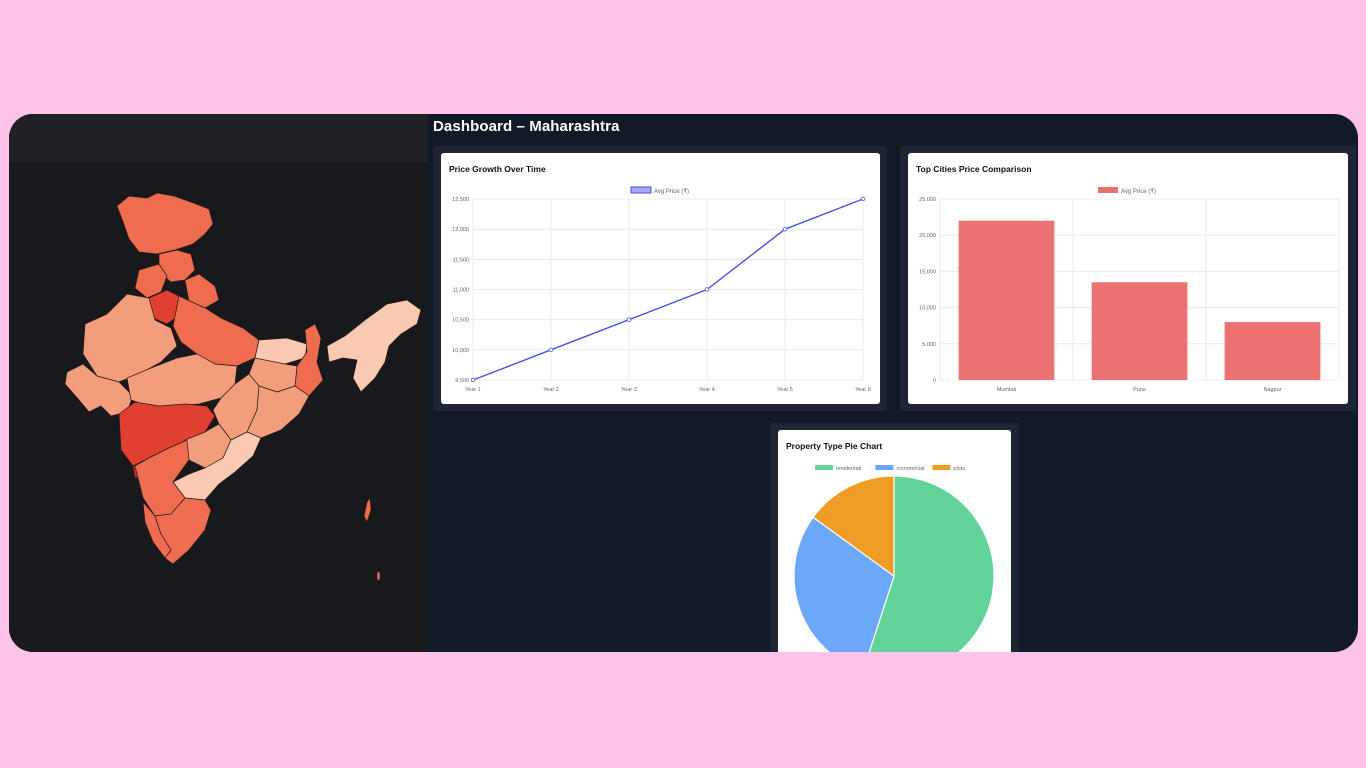 This screenshot has height=768, width=1366. I want to click on y-tick-label: 12,500, so click(460, 200).